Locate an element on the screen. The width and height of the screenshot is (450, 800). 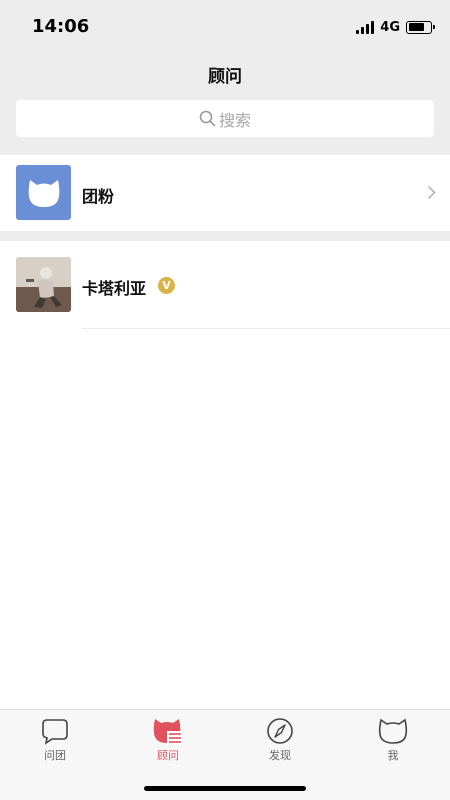
katalia-avatar is located at coordinates (43, 284).